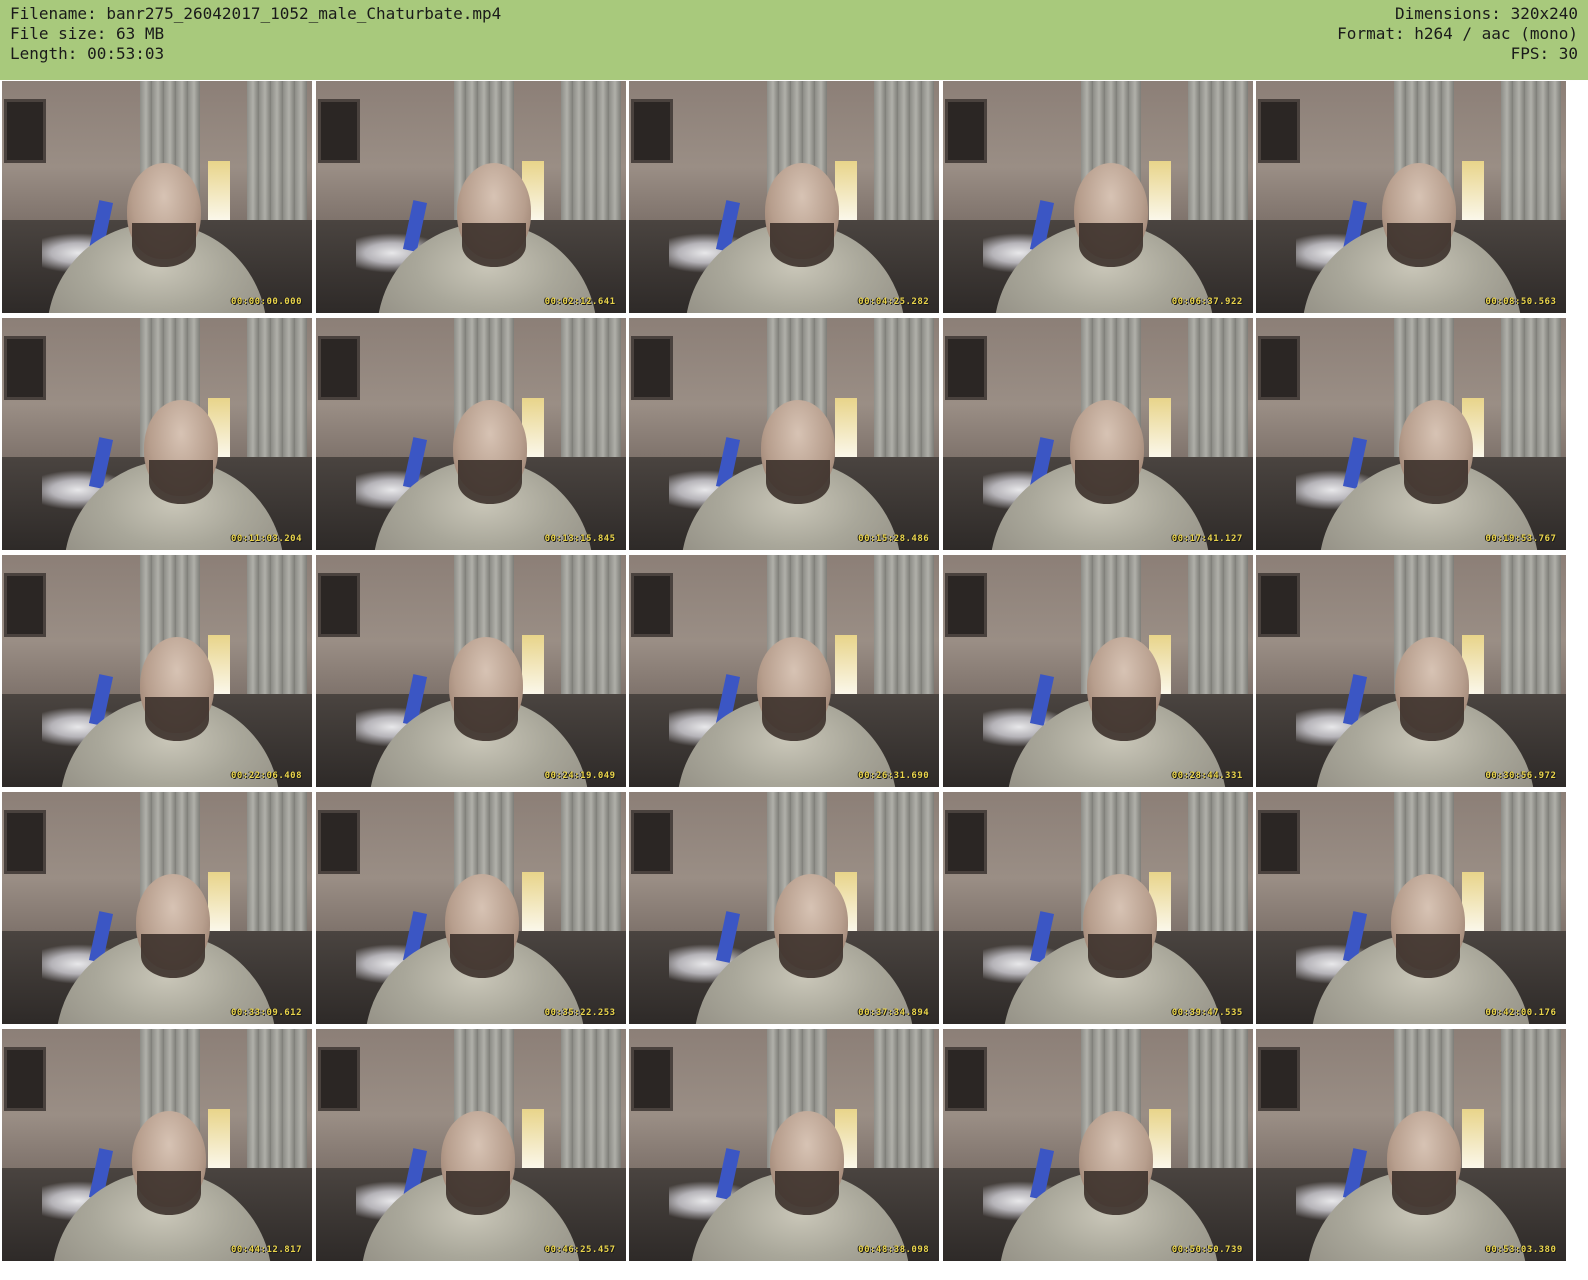  What do you see at coordinates (784, 434) in the screenshot?
I see `video-thumbnail: 00:15:28.486` at bounding box center [784, 434].